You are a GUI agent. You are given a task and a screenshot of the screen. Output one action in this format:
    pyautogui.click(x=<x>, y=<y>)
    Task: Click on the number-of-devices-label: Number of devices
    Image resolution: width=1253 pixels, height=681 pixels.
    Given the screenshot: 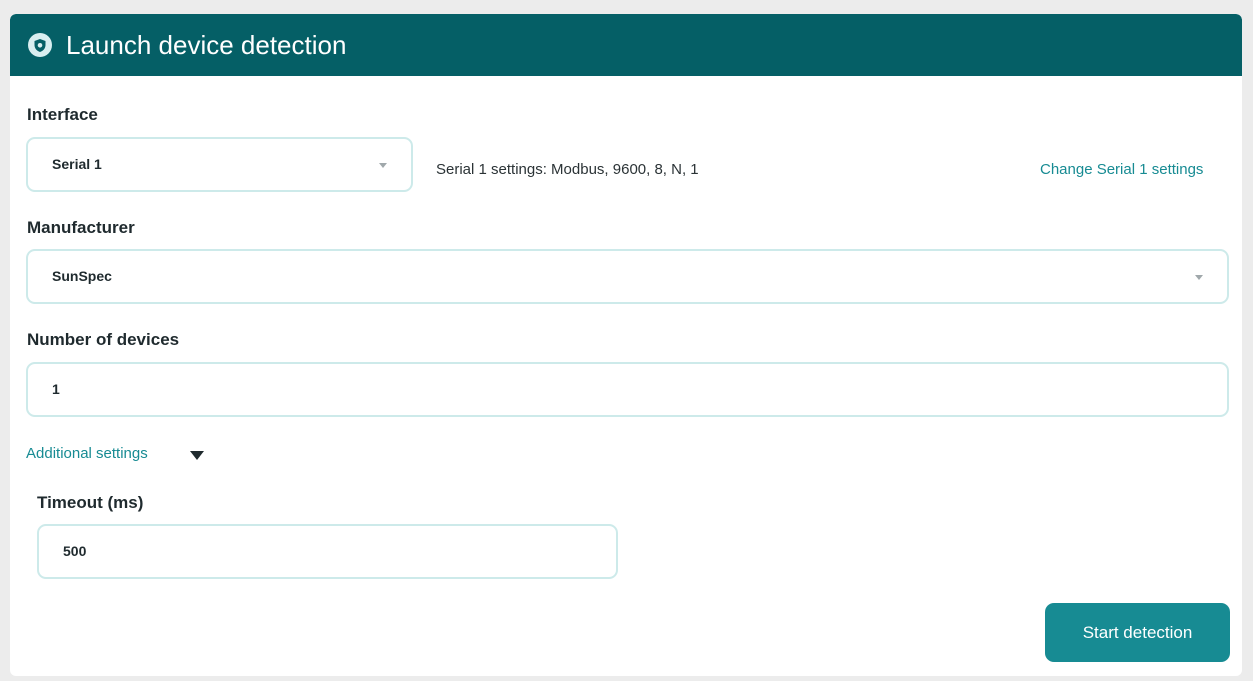 What is the action you would take?
    pyautogui.click(x=103, y=339)
    